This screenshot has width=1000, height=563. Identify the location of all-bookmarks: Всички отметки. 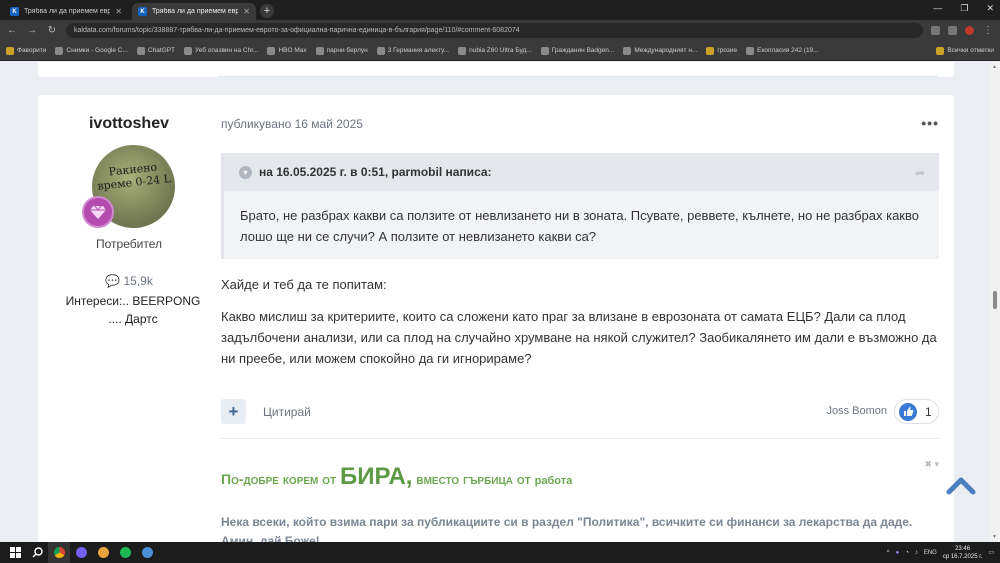
(965, 50).